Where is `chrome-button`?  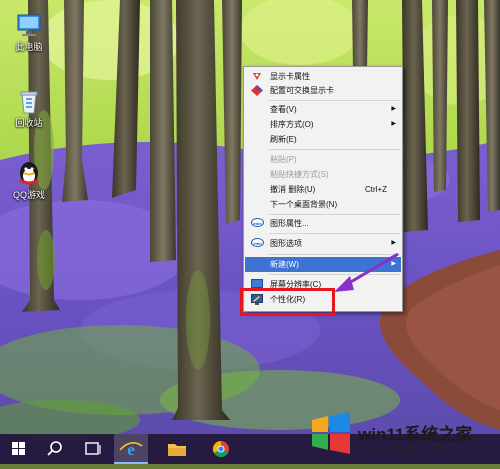 chrome-button is located at coordinates (221, 449).